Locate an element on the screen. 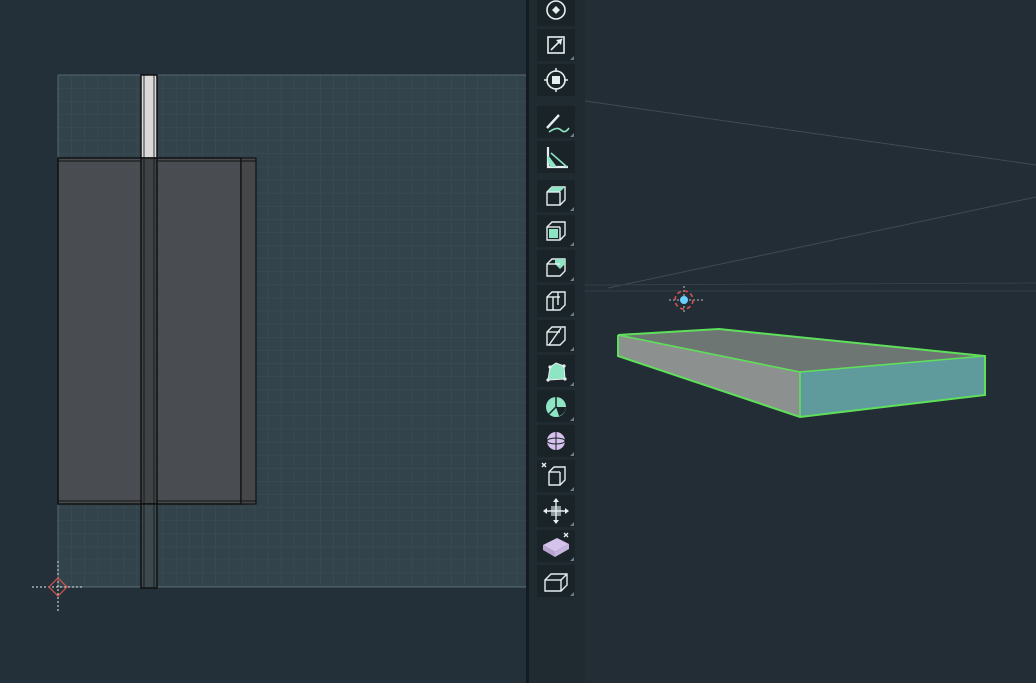  pencil-curve-icon is located at coordinates (556, 122).